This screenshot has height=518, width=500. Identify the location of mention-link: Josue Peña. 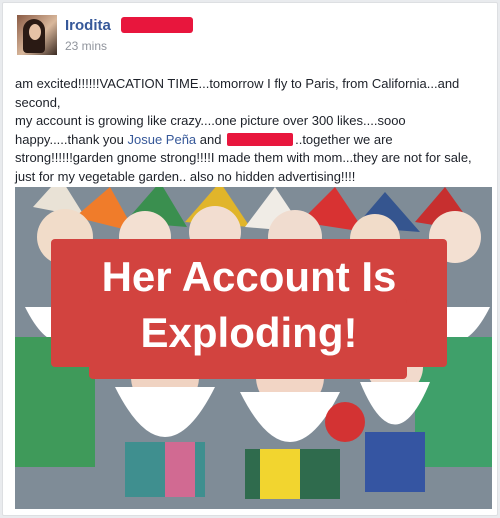
(162, 139).